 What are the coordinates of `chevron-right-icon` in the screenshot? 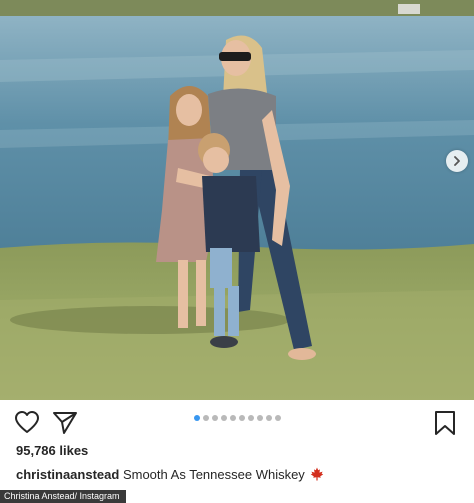 It's located at (457, 161).